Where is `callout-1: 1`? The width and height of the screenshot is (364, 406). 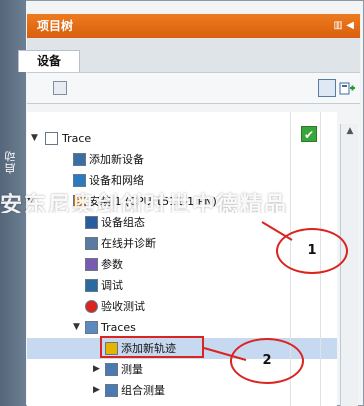 callout-1: 1 is located at coordinates (312, 251).